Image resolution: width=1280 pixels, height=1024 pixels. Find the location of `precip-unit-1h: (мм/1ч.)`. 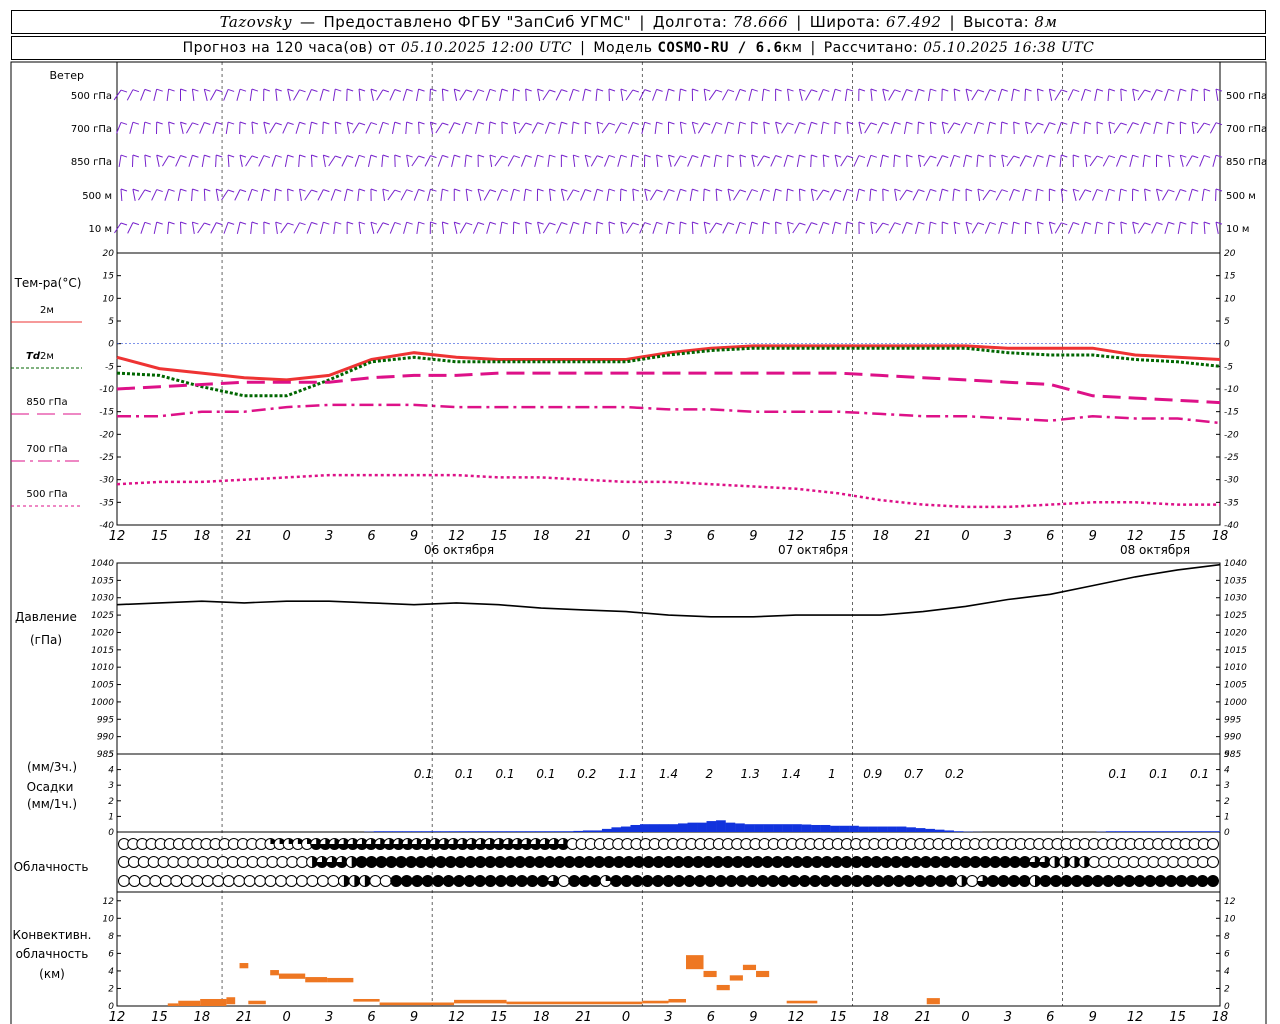

precip-unit-1h: (мм/1ч.) is located at coordinates (52, 804).